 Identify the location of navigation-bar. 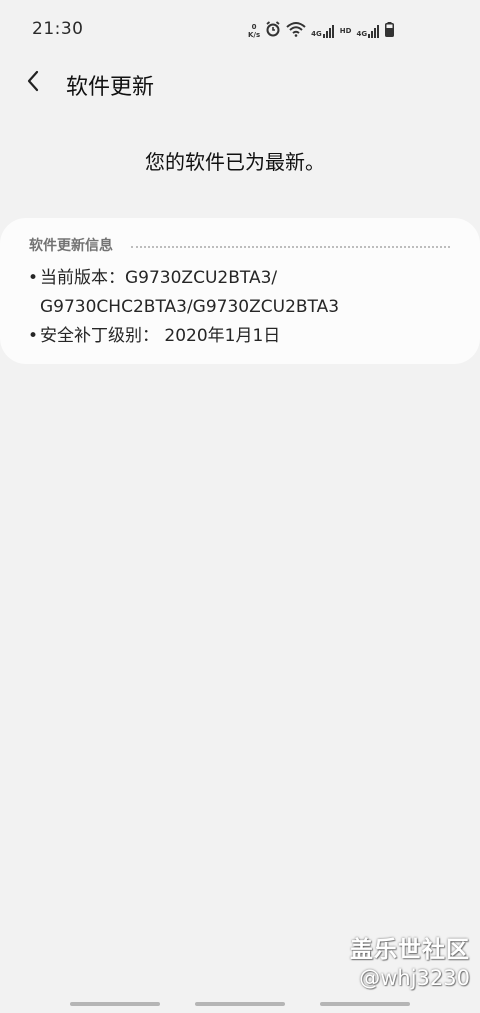
(240, 1005).